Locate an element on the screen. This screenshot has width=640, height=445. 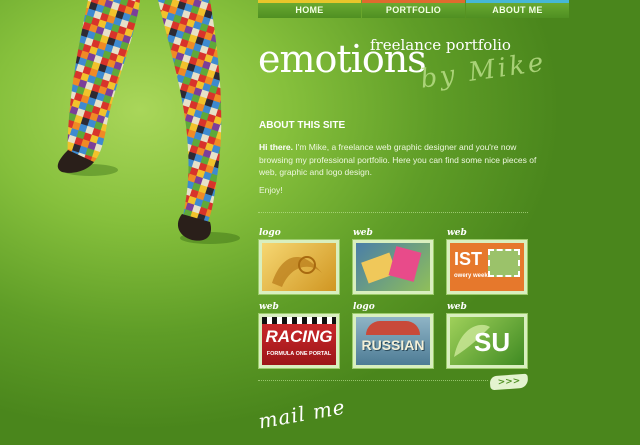
about-enjoy: Enjoy! is located at coordinates (271, 190).